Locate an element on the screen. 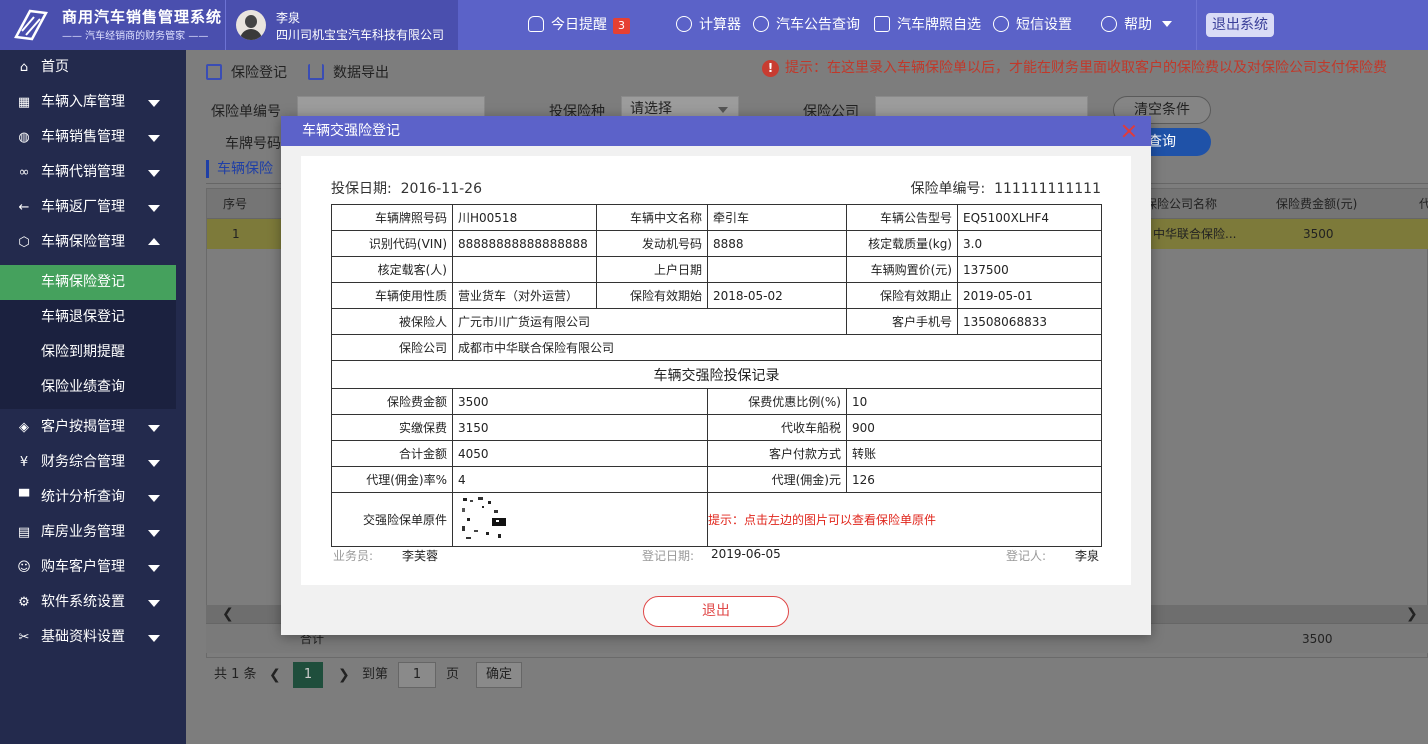  tab-insurance-list: 车辆保险 is located at coordinates (239, 169).